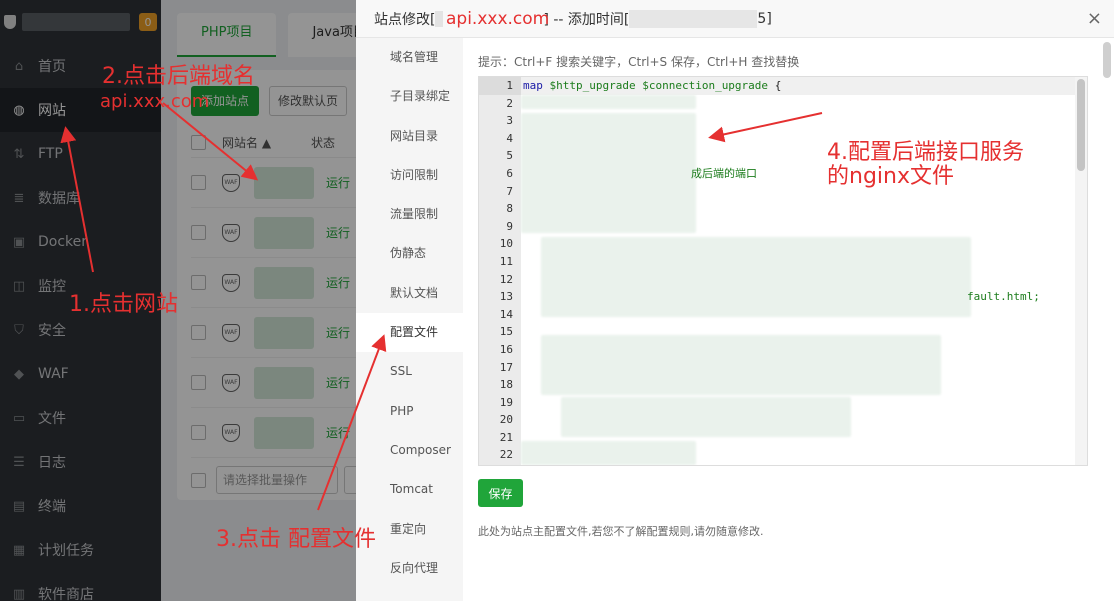 The height and width of the screenshot is (601, 1114). Describe the element at coordinates (246, 142) in the screenshot. I see `col-site-name: 网站名 ▲` at that location.